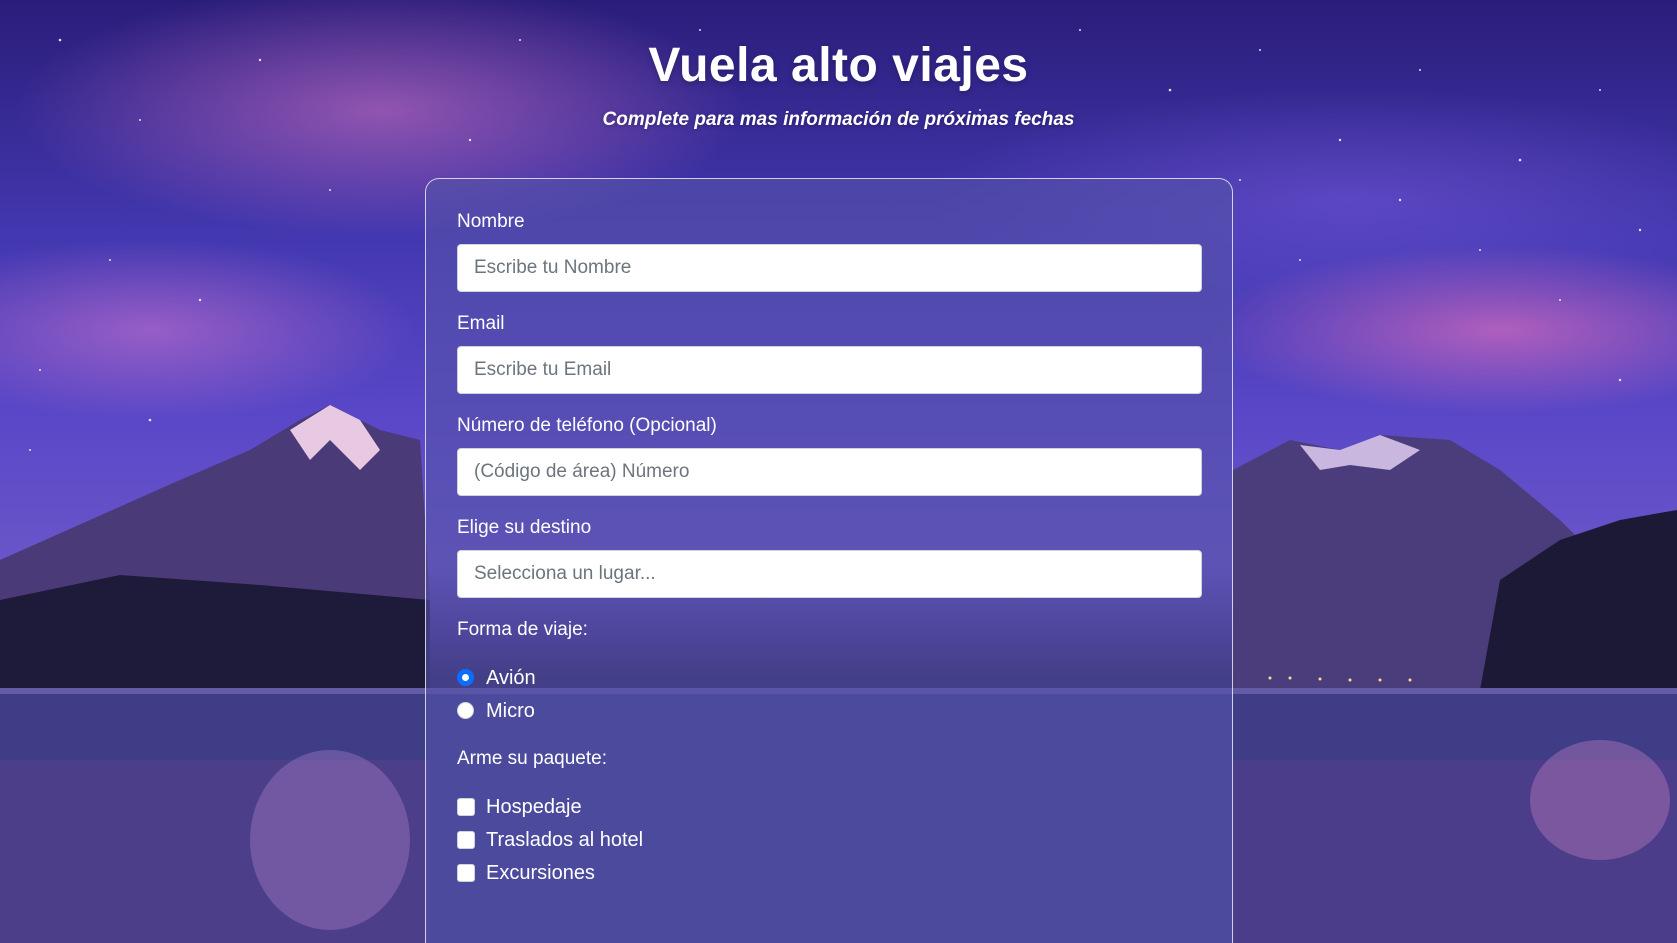  Describe the element at coordinates (511, 678) in the screenshot. I see `avion-radio-label: Avión` at that location.